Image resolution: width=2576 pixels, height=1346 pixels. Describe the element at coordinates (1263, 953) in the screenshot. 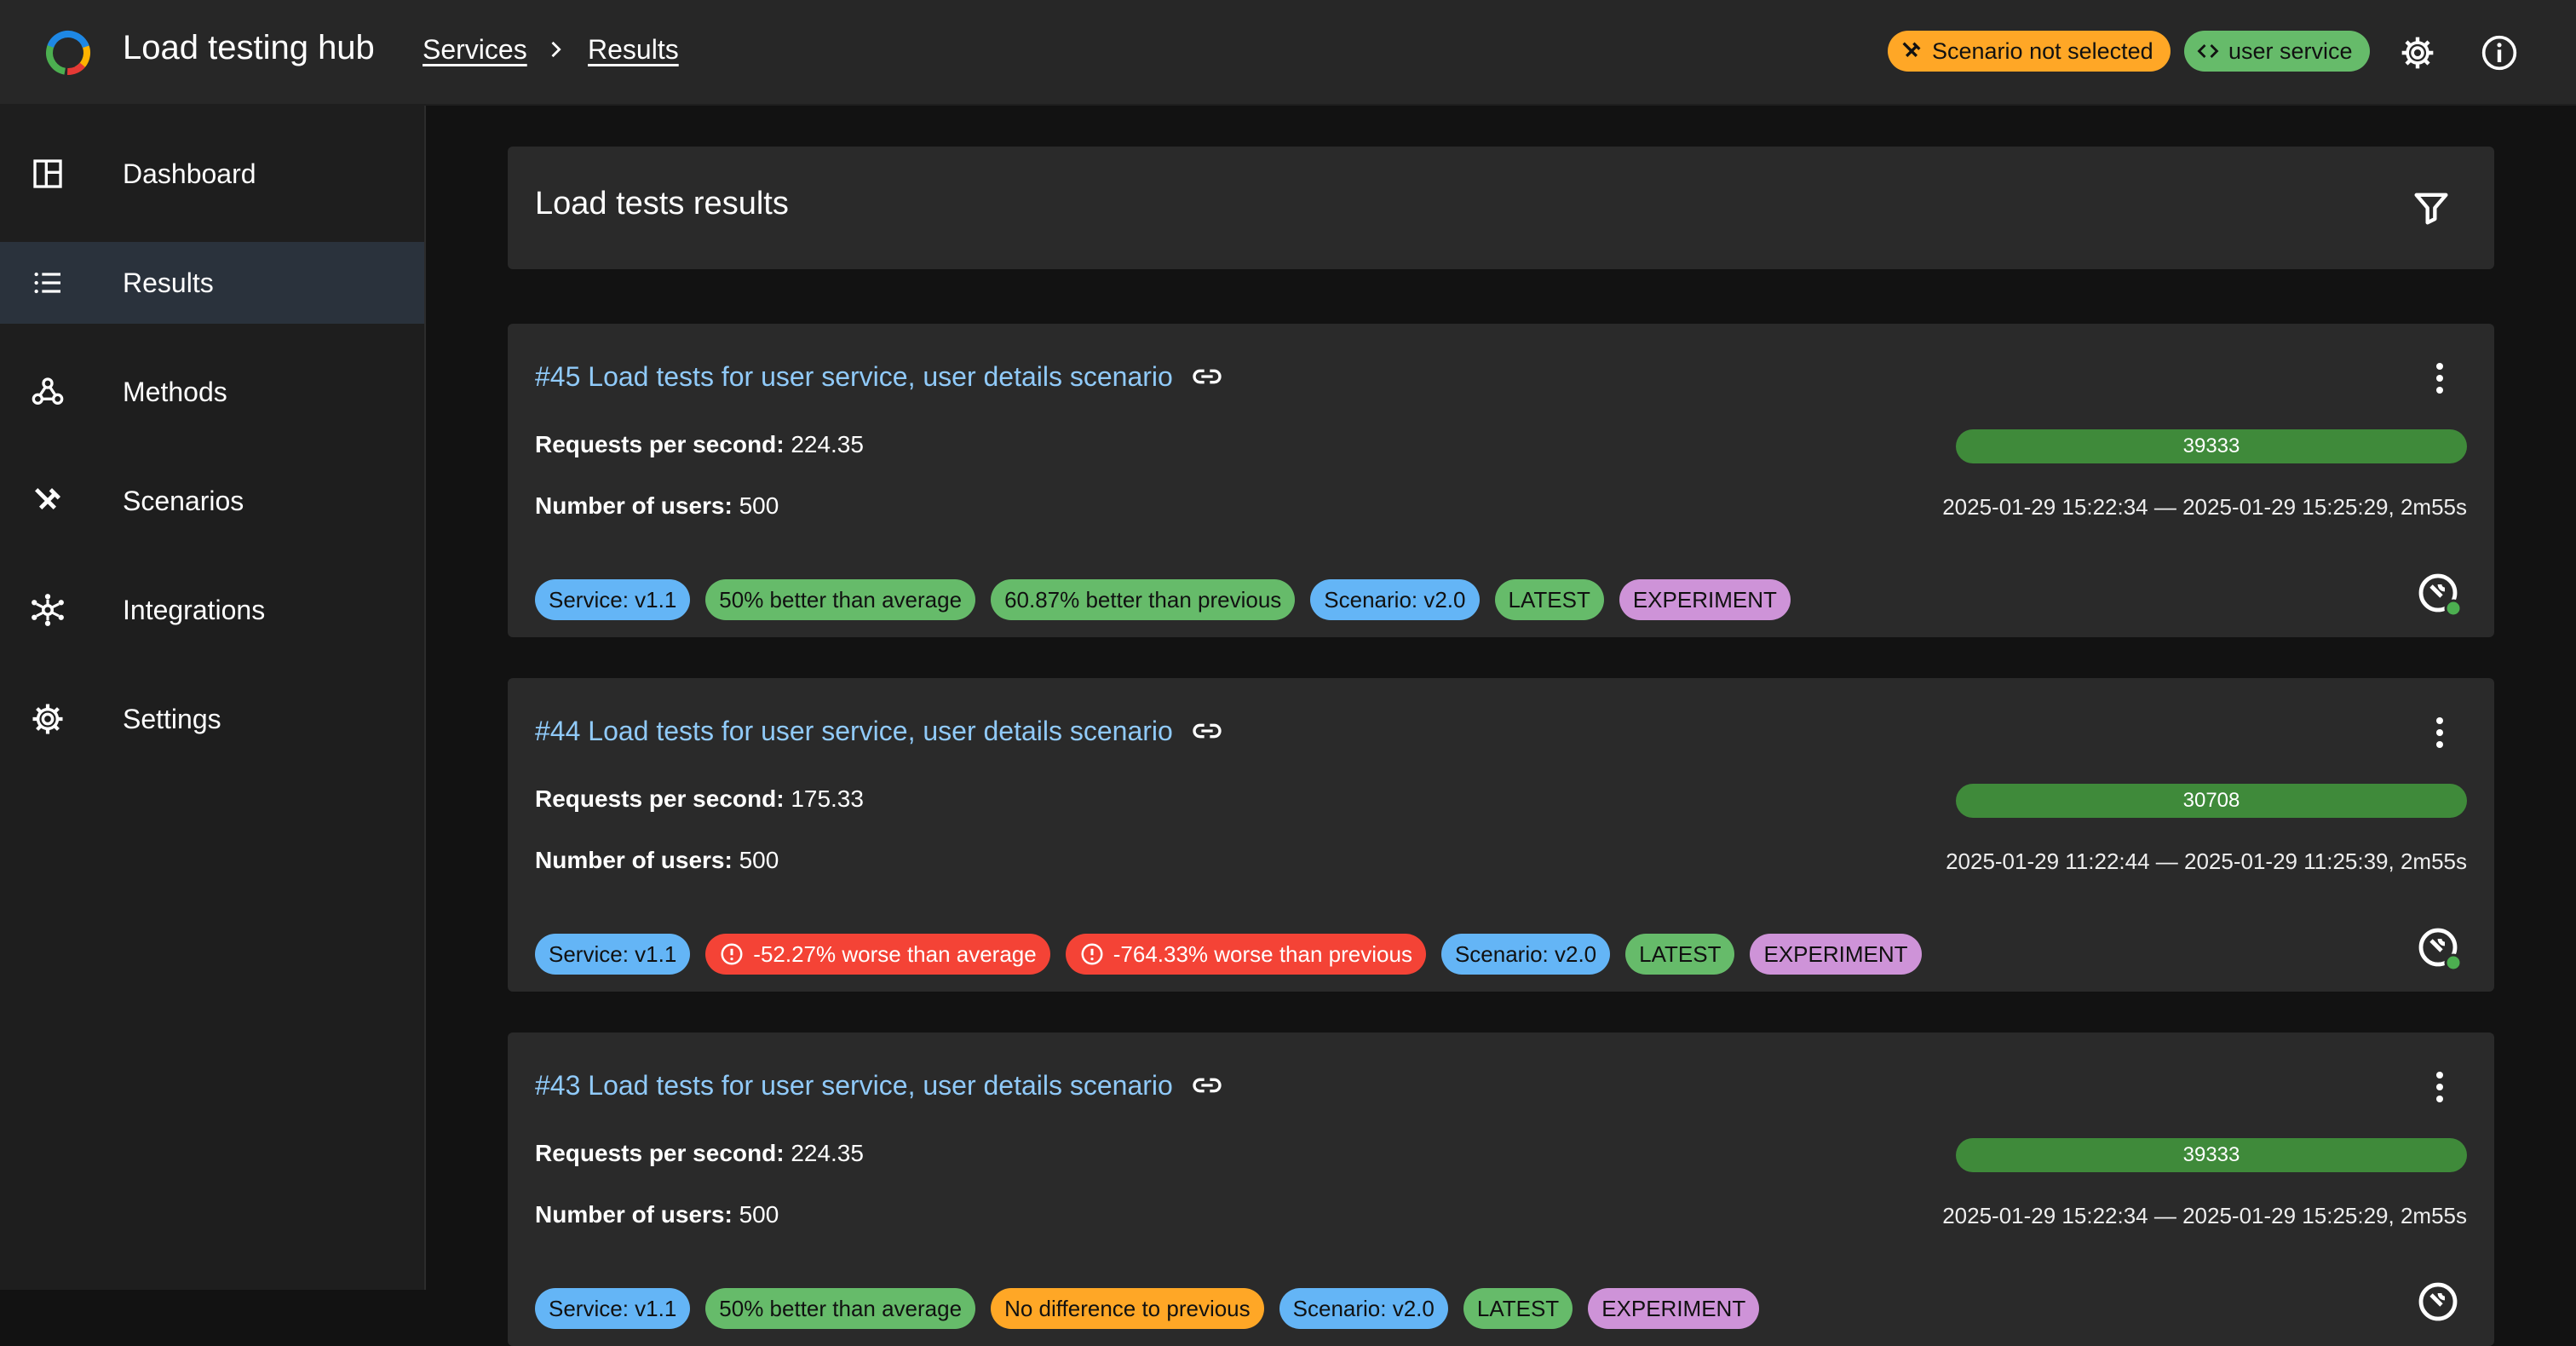

I see `chip-label: -764.33% worse than previous` at that location.